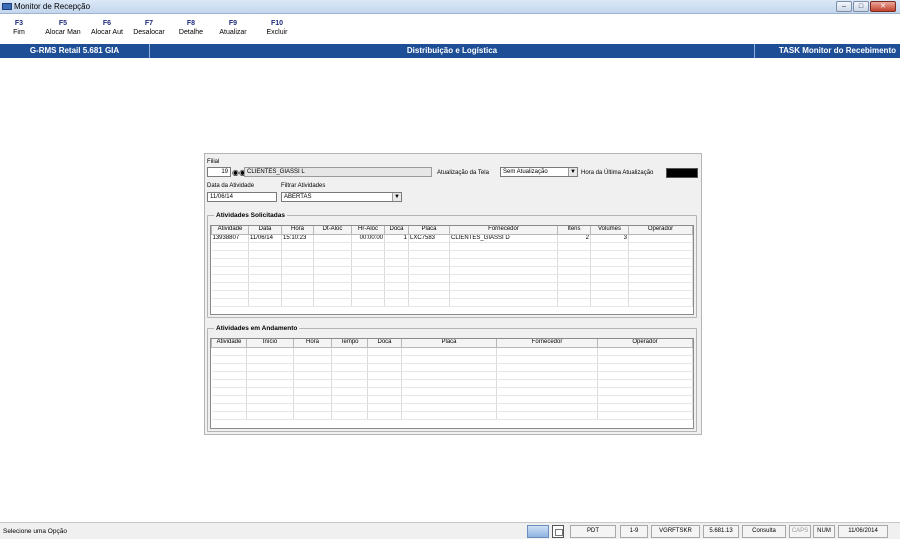  What do you see at coordinates (824, 531) in the screenshot?
I see `status-panel-num: NUM` at bounding box center [824, 531].